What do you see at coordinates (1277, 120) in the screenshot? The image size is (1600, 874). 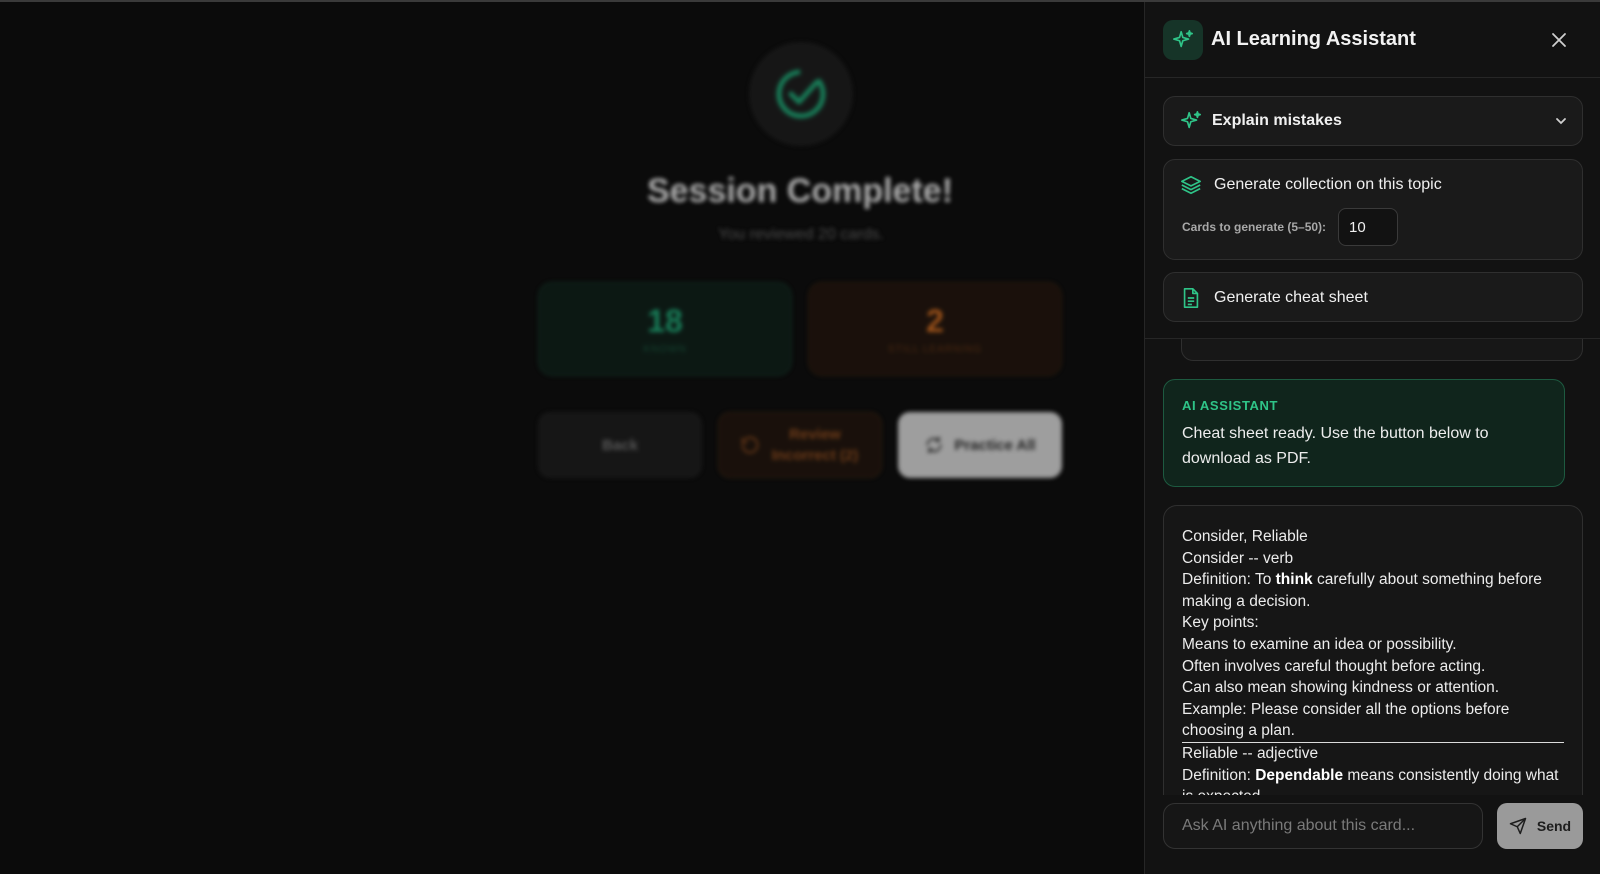 I see `dropdown-selected-label: Explain mistakes` at bounding box center [1277, 120].